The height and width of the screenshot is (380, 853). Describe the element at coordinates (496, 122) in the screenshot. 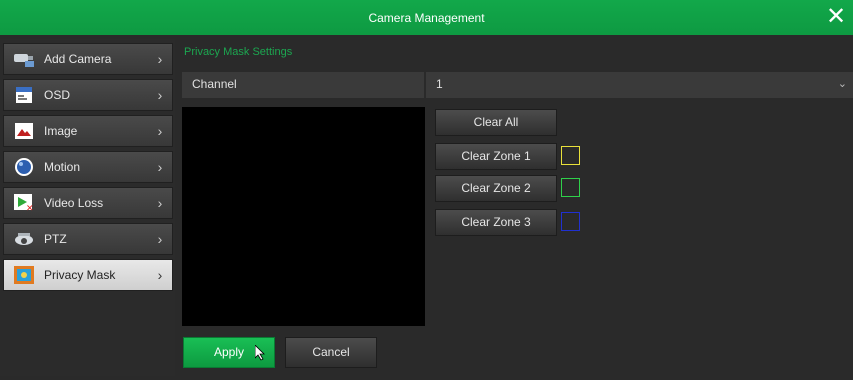

I see `clear-all-button: Clear All` at that location.